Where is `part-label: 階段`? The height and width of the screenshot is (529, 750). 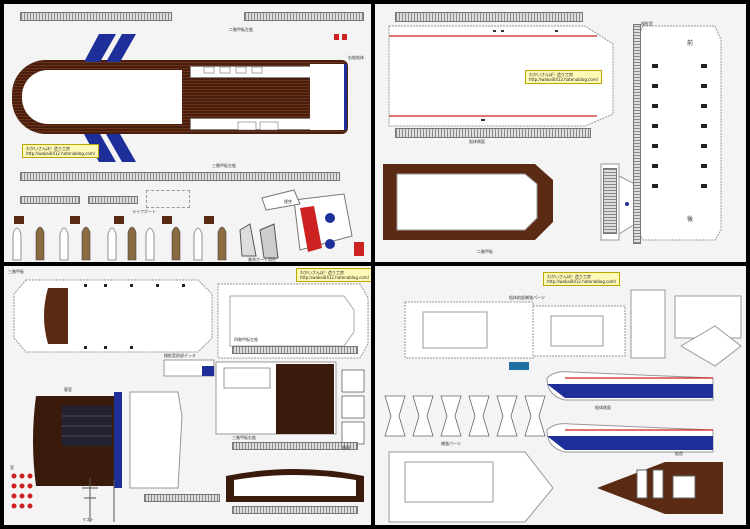
part-label: 階段 is located at coordinates (346, 447).